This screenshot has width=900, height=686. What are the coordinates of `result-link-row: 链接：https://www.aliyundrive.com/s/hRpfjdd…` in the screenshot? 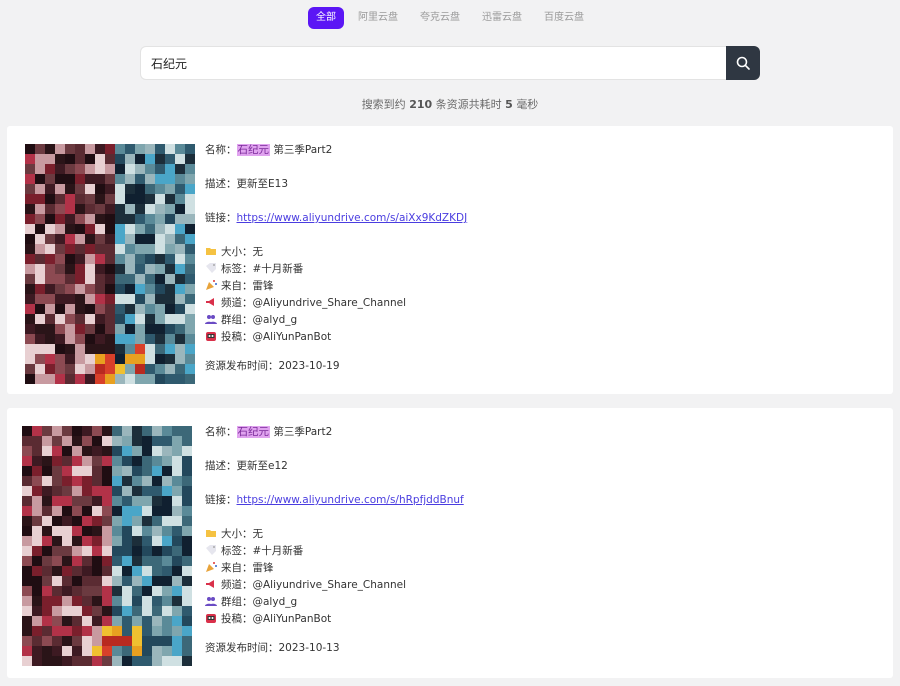 It's located at (334, 500).